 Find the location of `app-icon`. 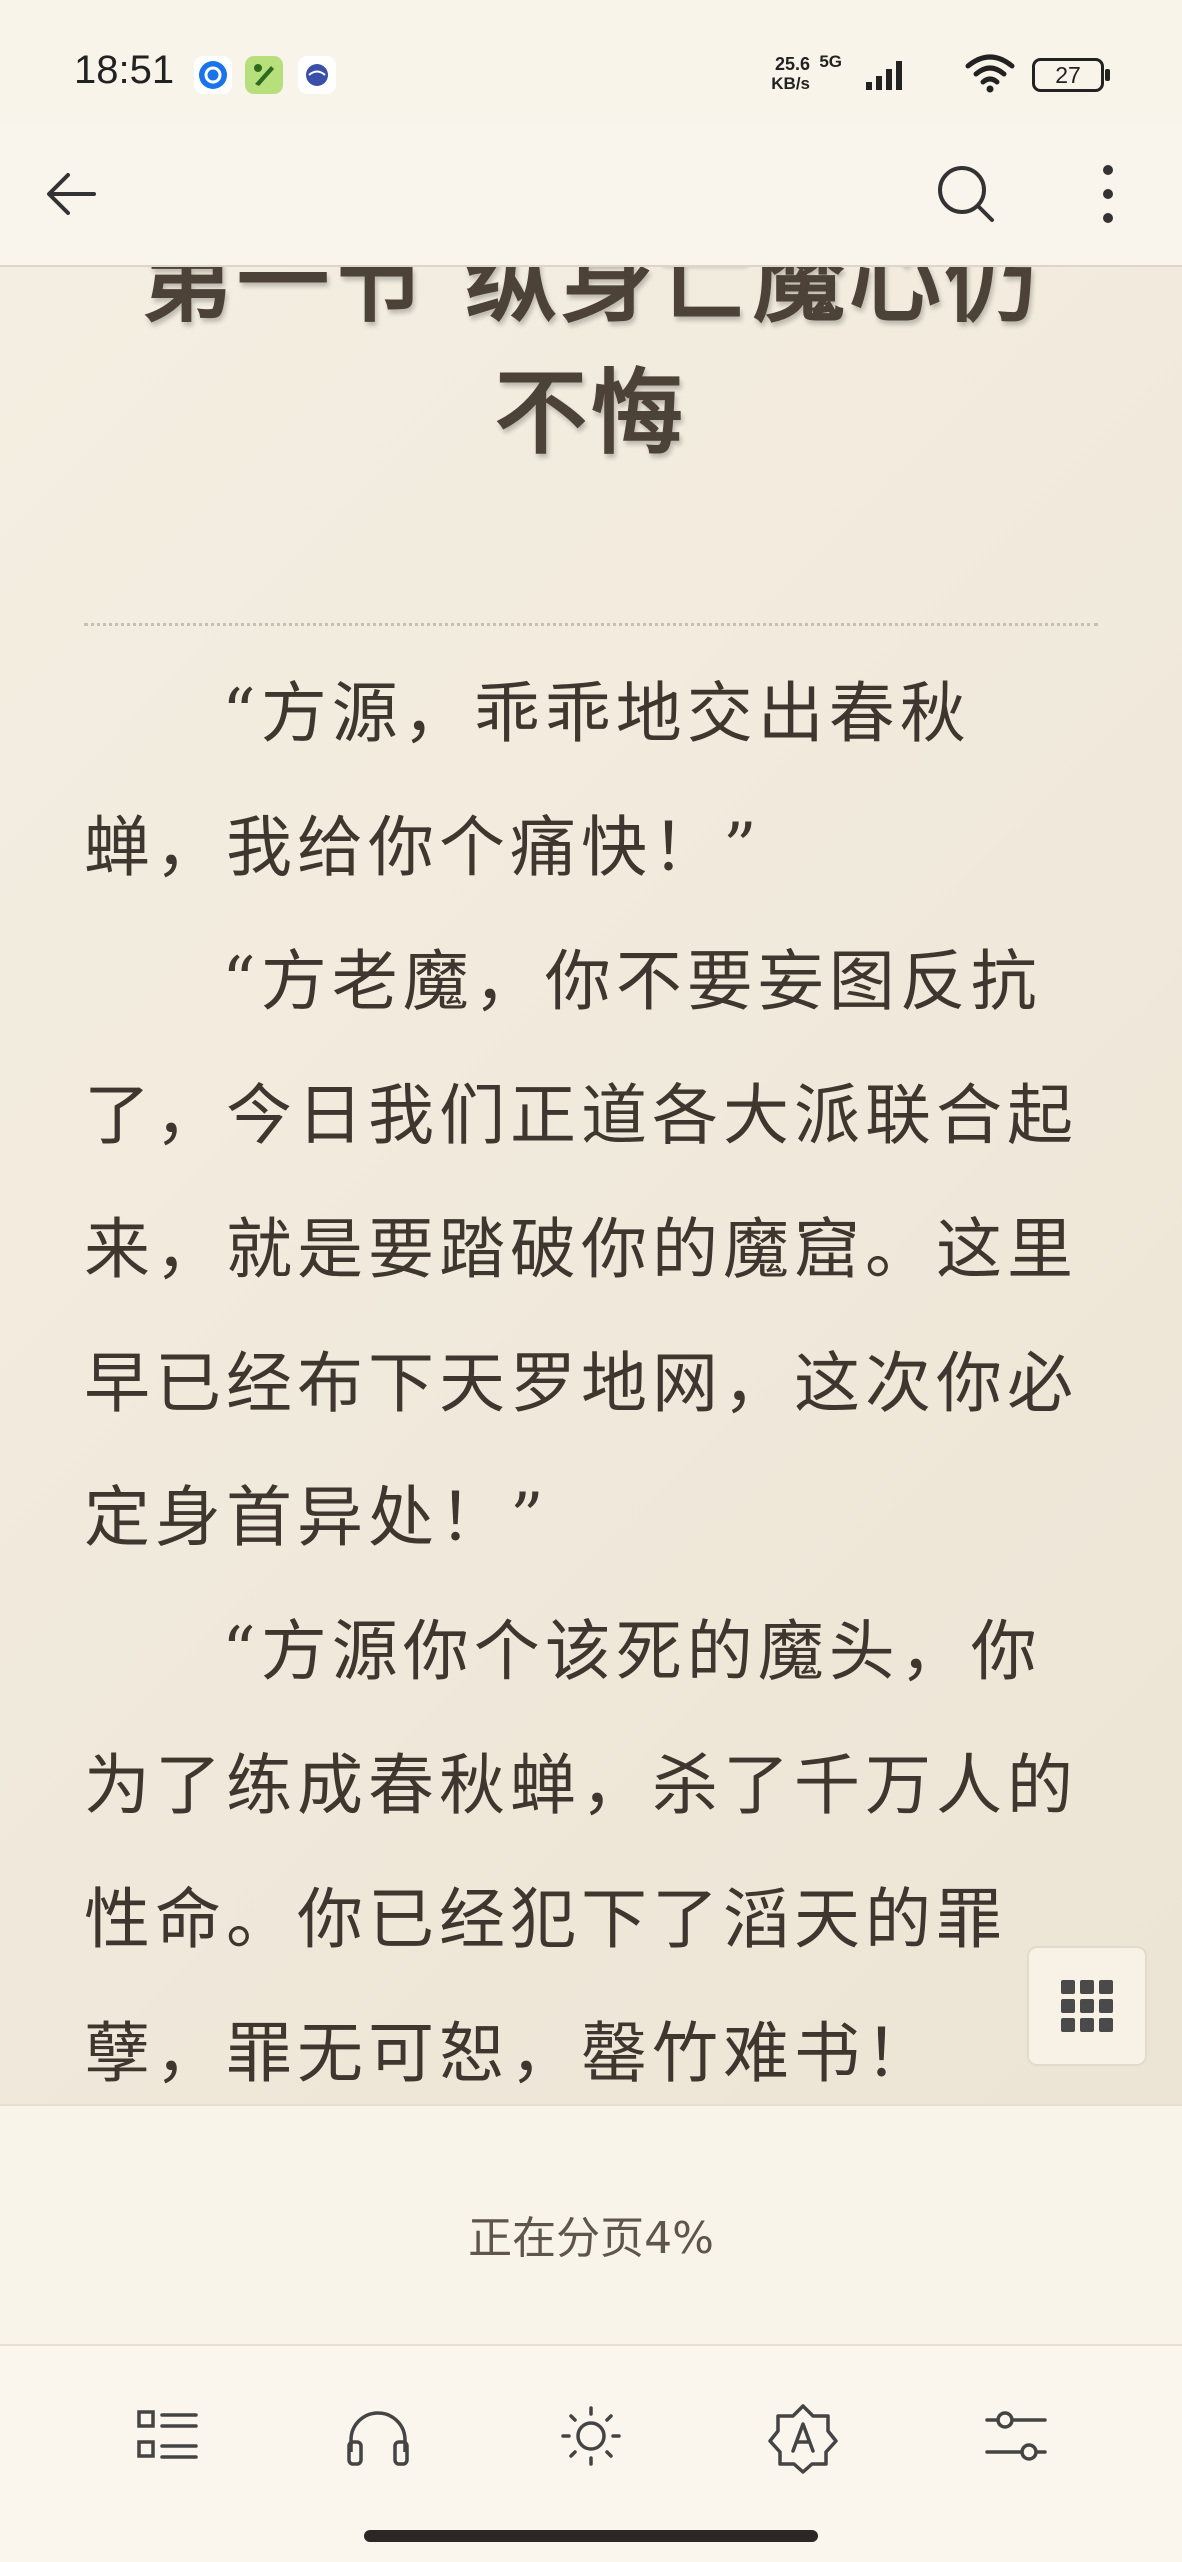

app-icon is located at coordinates (317, 75).